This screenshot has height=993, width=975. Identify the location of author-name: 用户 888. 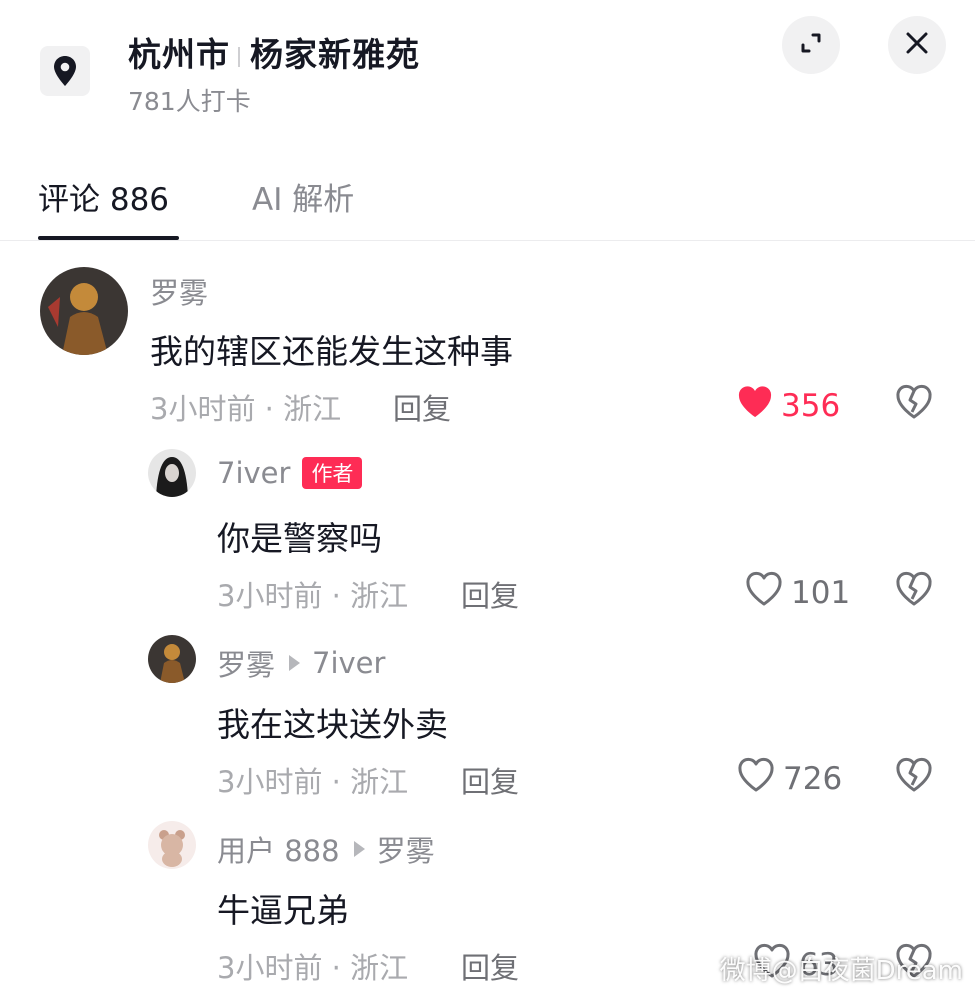
(278, 851).